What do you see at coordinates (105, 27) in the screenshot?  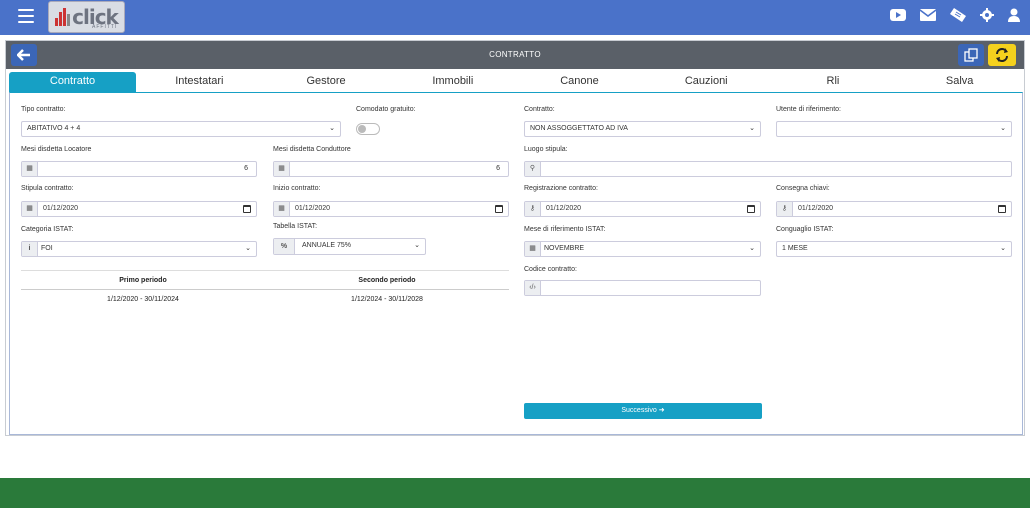 I see `logo-subtext: AFFITTI` at bounding box center [105, 27].